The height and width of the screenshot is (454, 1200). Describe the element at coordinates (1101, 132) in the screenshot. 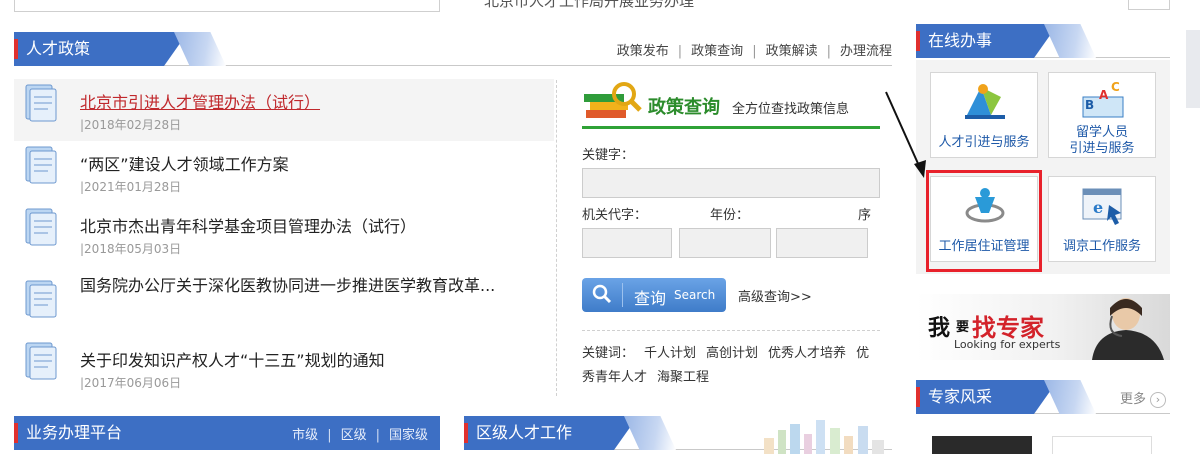

I see `service-label: 留学人员` at that location.